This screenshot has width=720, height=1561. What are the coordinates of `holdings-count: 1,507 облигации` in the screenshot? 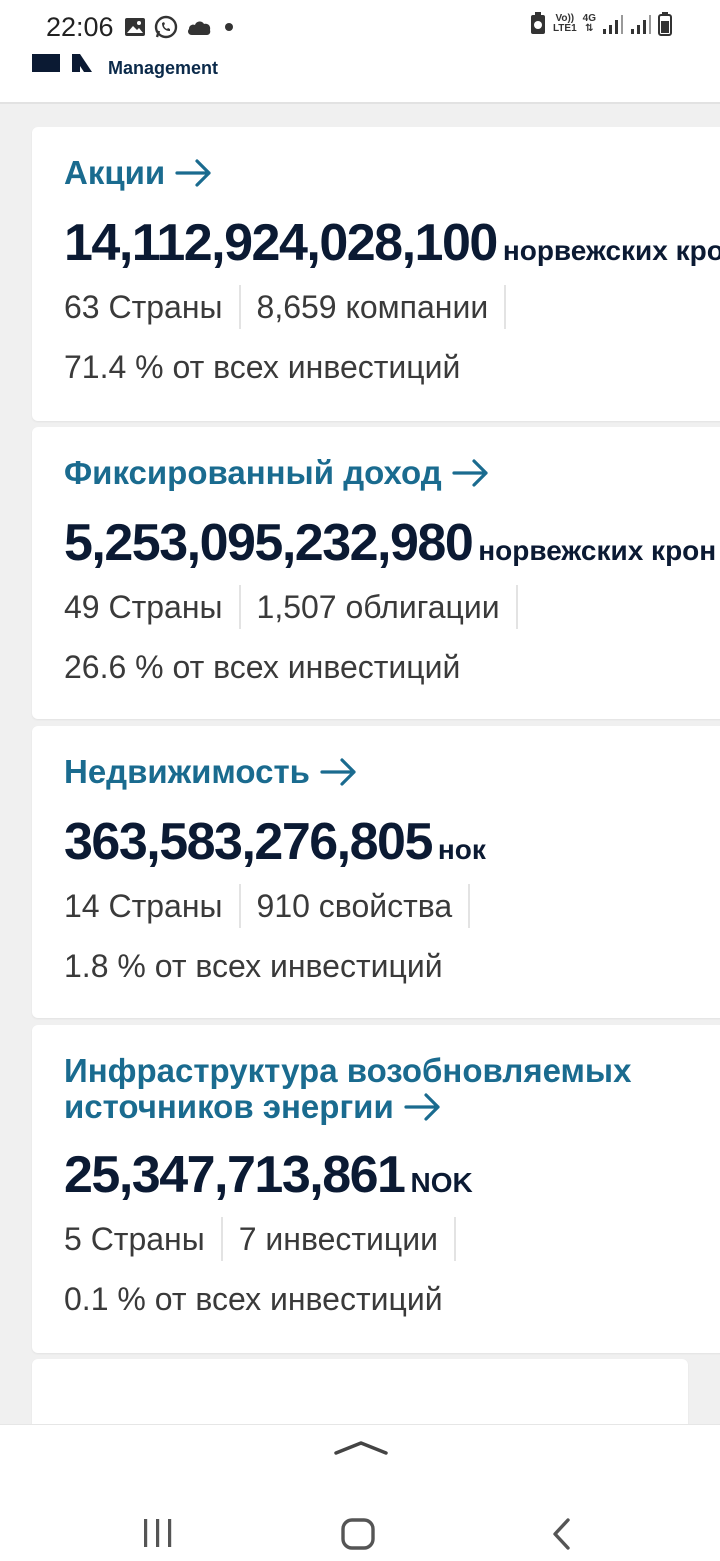 It's located at (378, 606).